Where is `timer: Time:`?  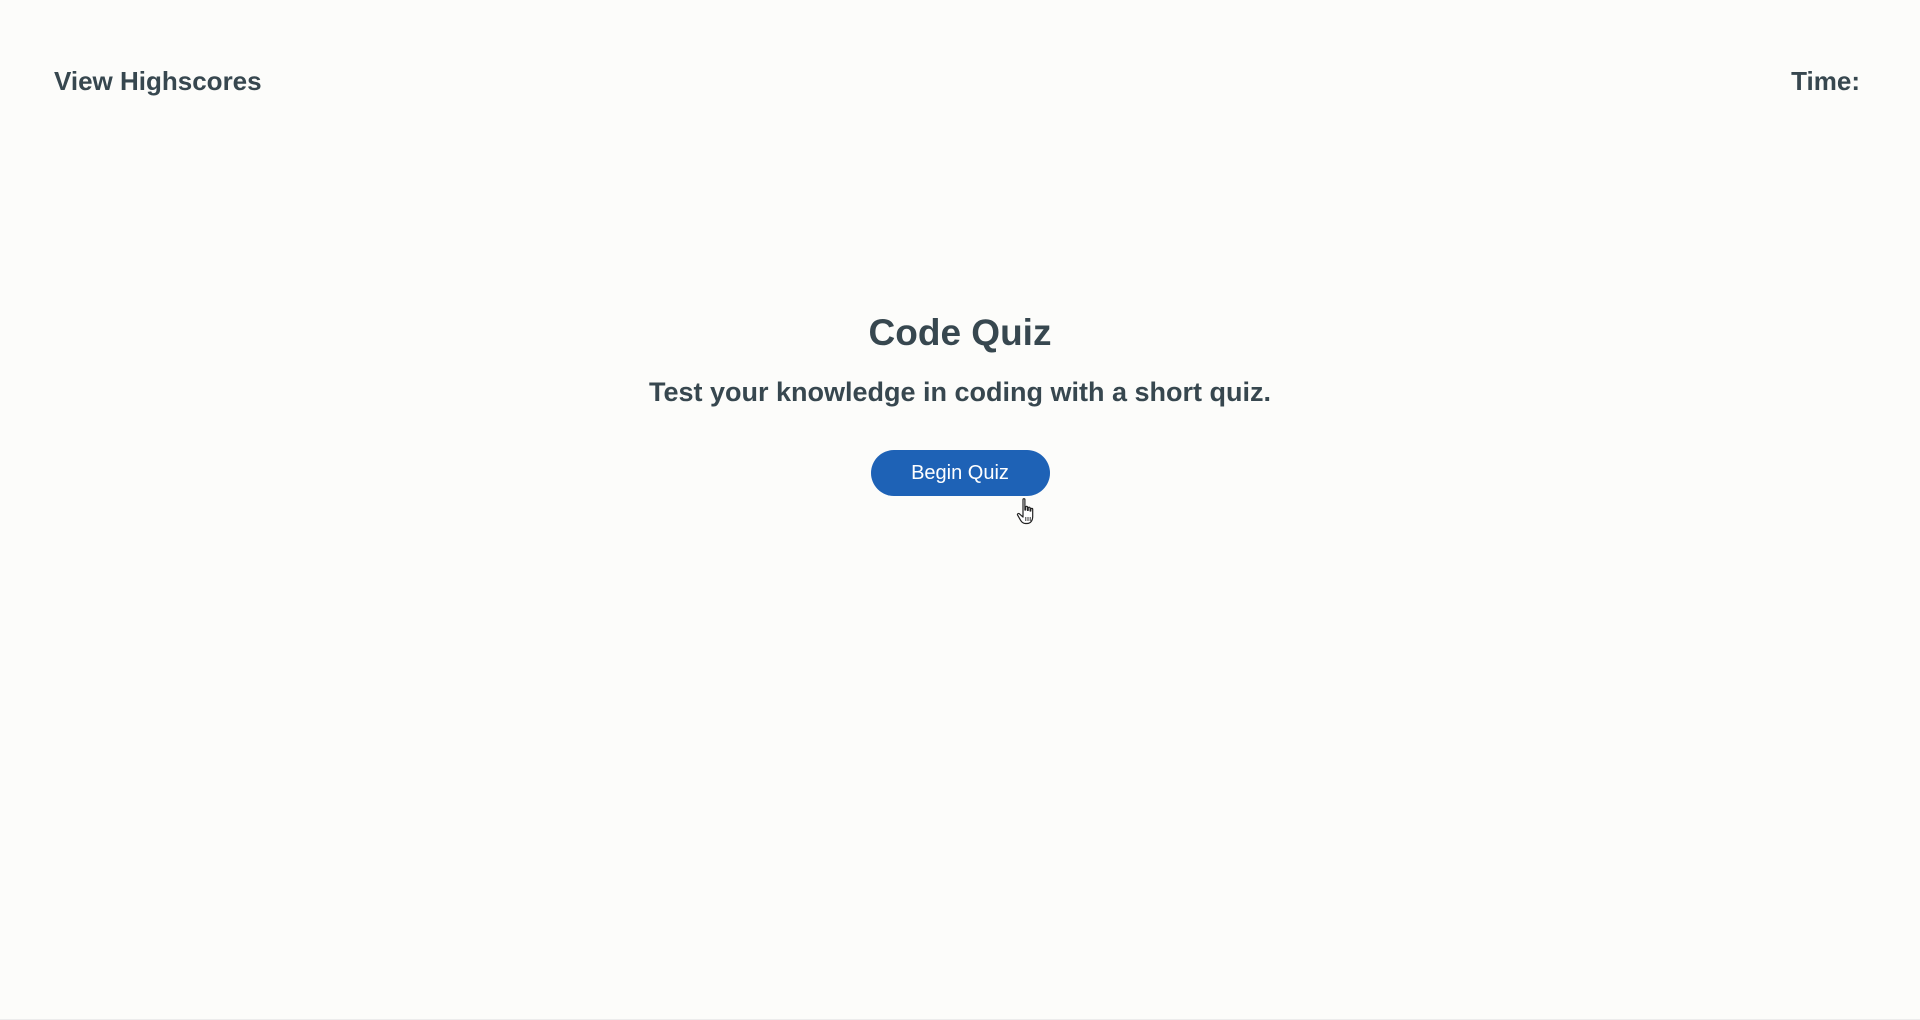 timer: Time: is located at coordinates (1828, 81).